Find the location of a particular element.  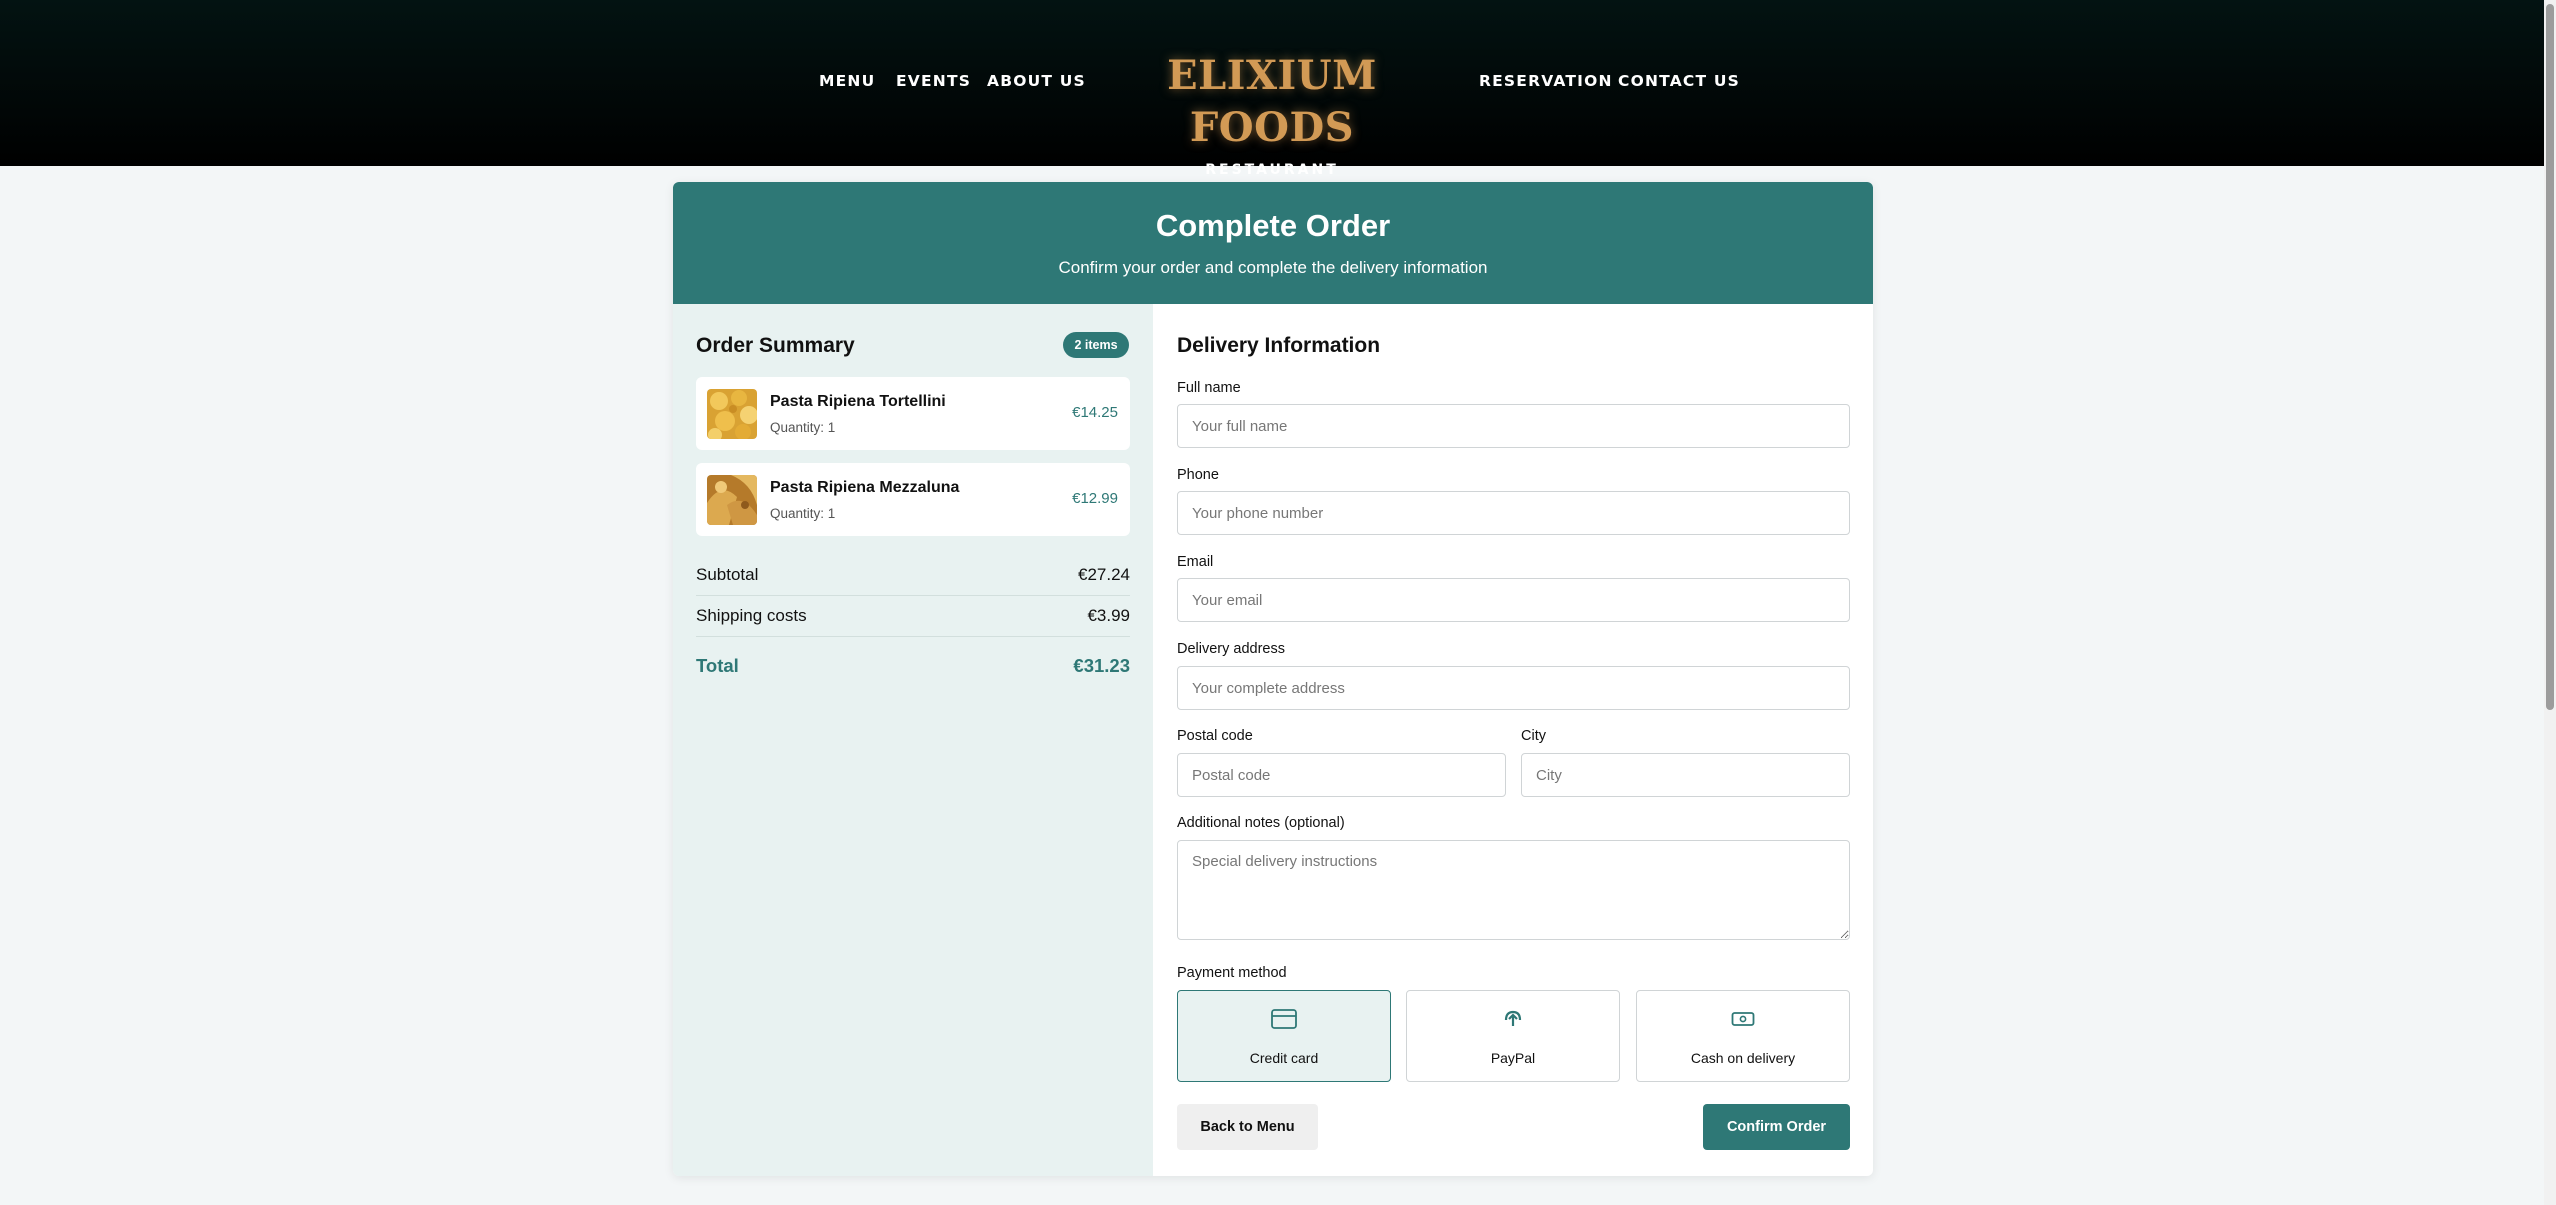

delivery-title: Delivery Information is located at coordinates (1279, 345).